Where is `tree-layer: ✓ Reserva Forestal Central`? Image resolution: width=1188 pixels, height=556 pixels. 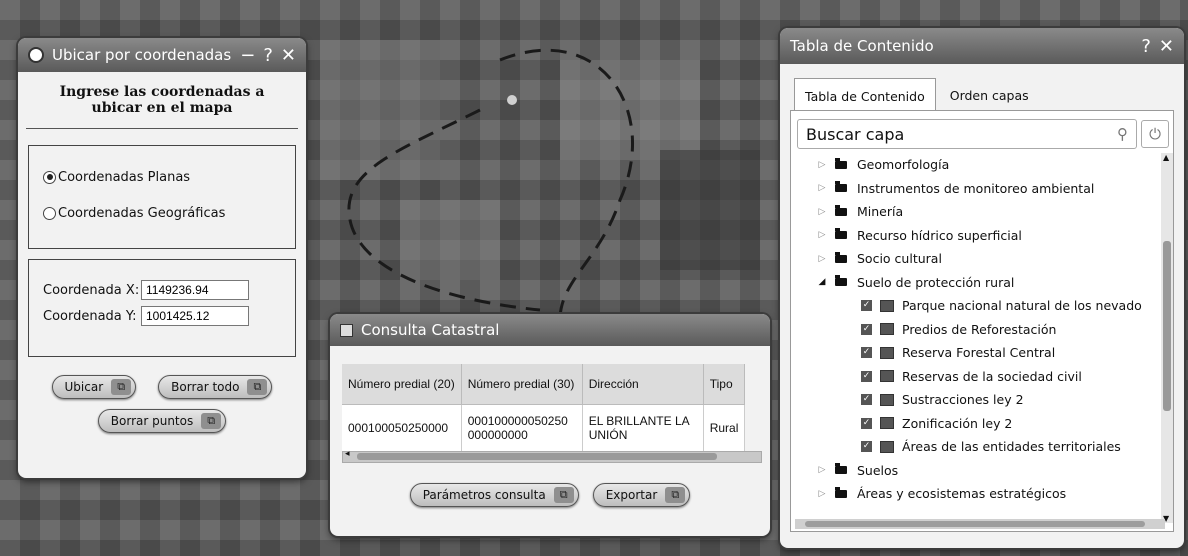 tree-layer: ✓ Reserva Forestal Central is located at coordinates (988, 353).